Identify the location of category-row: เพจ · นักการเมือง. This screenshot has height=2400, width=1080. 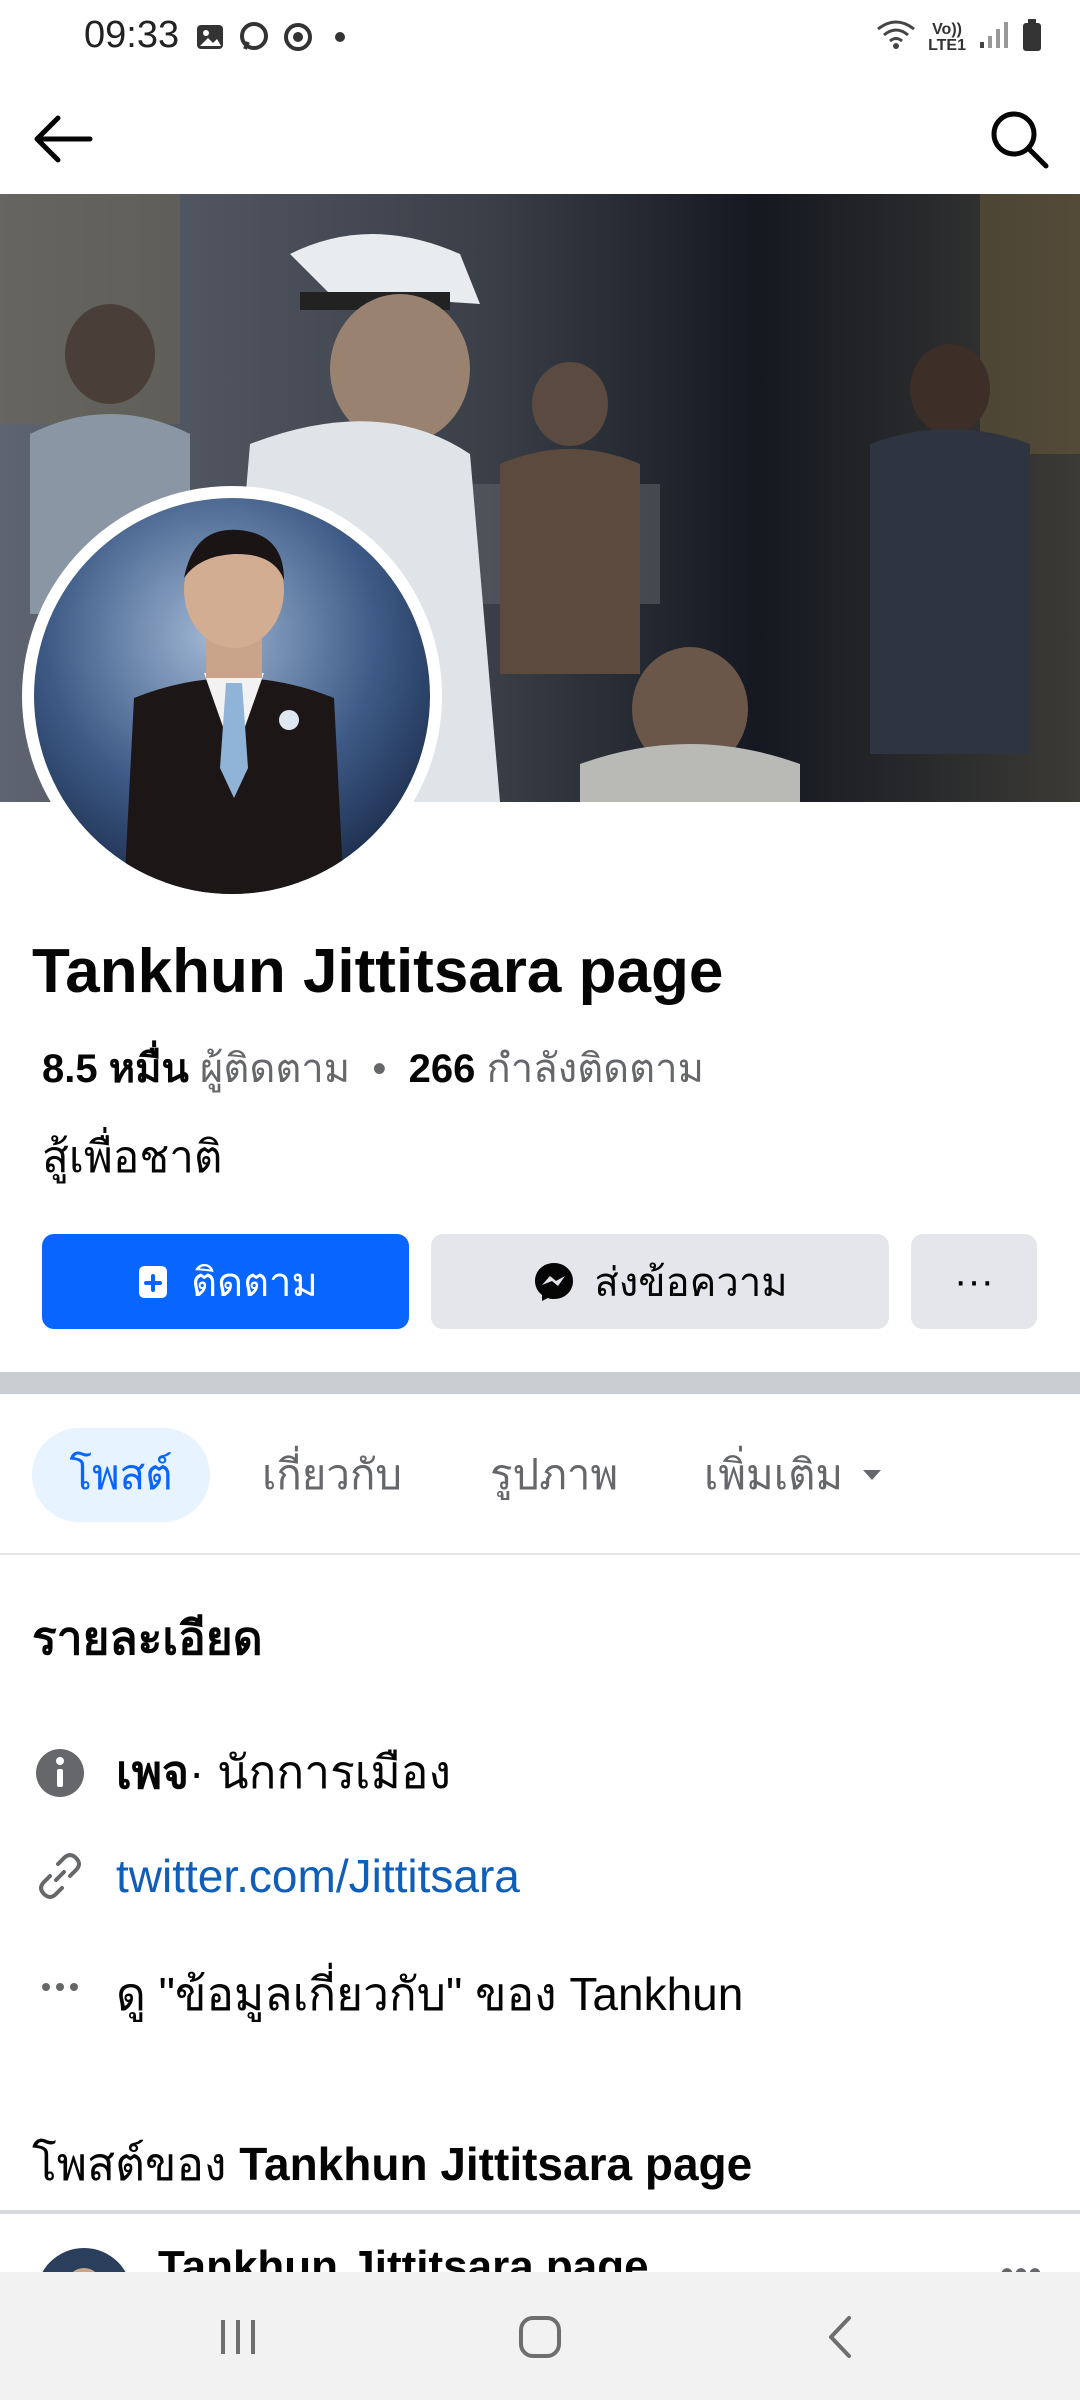
(241, 1772).